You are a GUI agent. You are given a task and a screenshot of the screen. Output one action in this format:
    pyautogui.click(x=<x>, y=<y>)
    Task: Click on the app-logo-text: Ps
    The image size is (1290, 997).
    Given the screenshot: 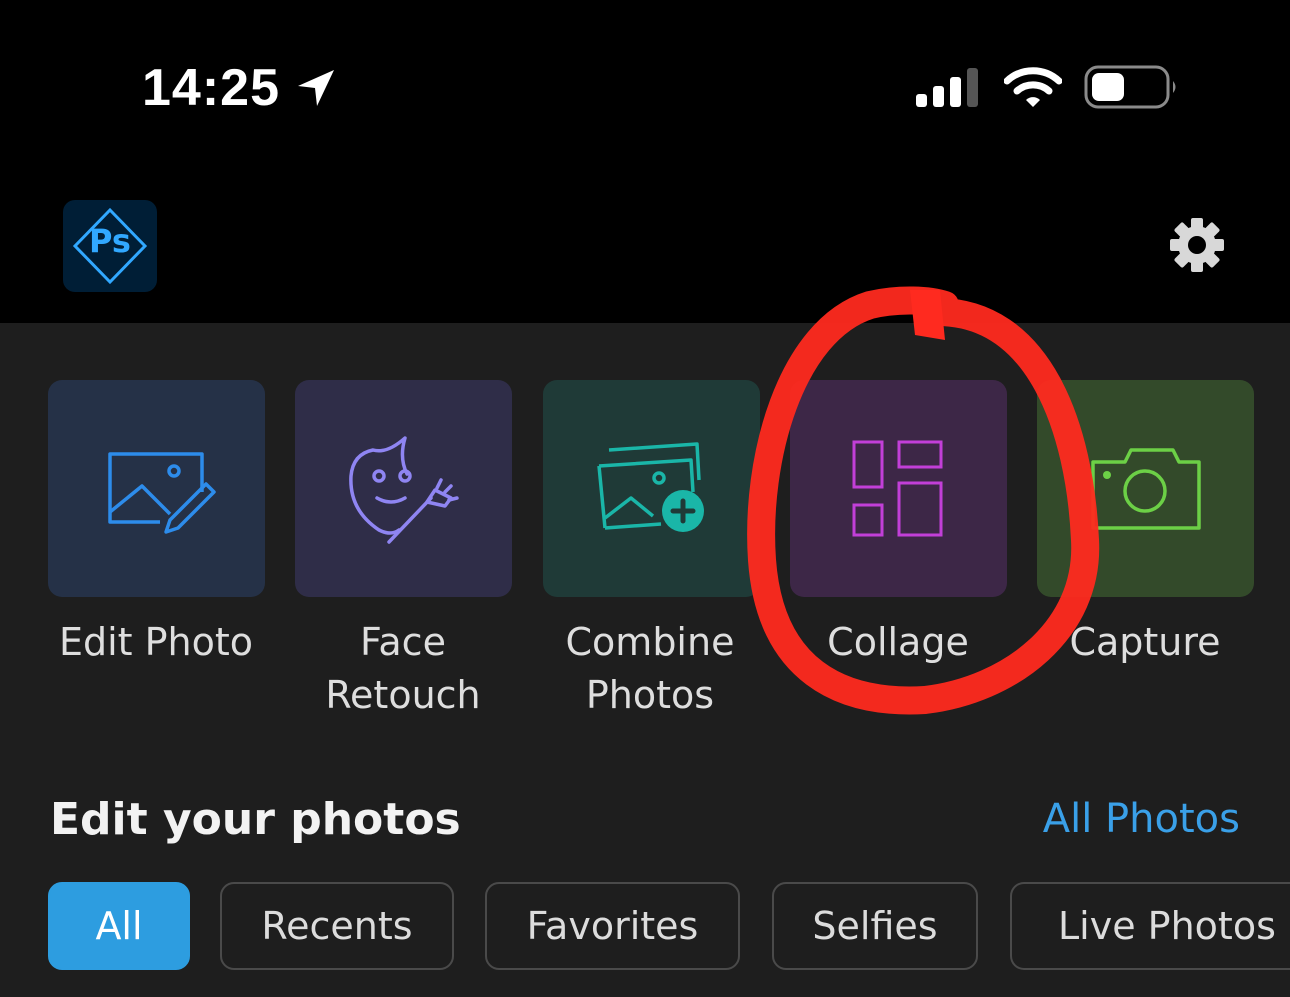 What is the action you would take?
    pyautogui.click(x=110, y=241)
    